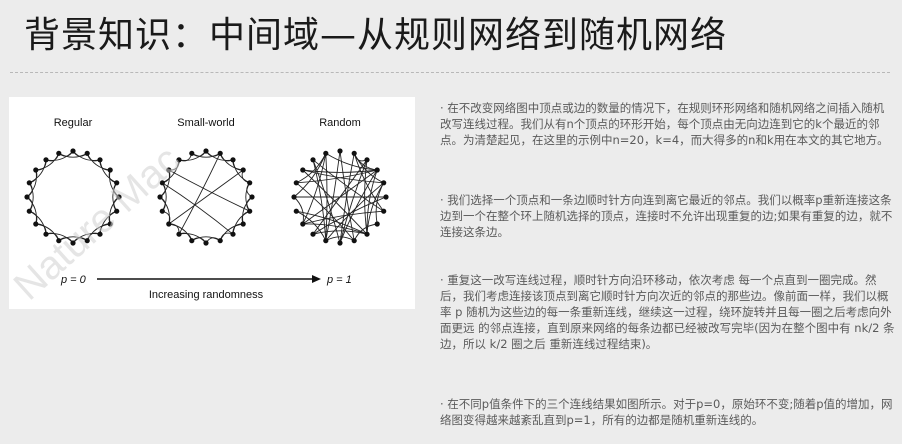  What do you see at coordinates (73, 123) in the screenshot?
I see `label-regular: Regular` at bounding box center [73, 123].